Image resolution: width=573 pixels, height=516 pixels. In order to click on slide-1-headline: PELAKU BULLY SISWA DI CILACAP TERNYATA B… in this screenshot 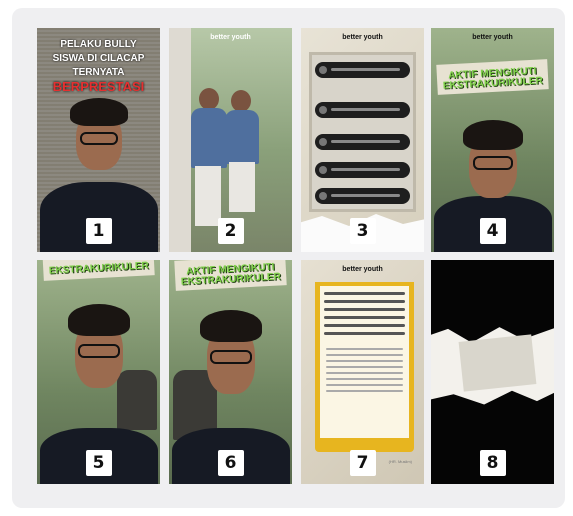, I will do `click(98, 66)`.